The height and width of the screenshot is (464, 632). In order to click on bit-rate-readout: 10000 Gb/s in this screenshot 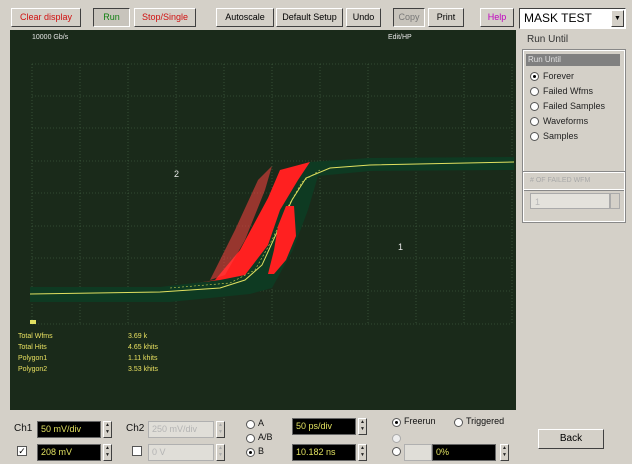, I will do `click(50, 37)`.